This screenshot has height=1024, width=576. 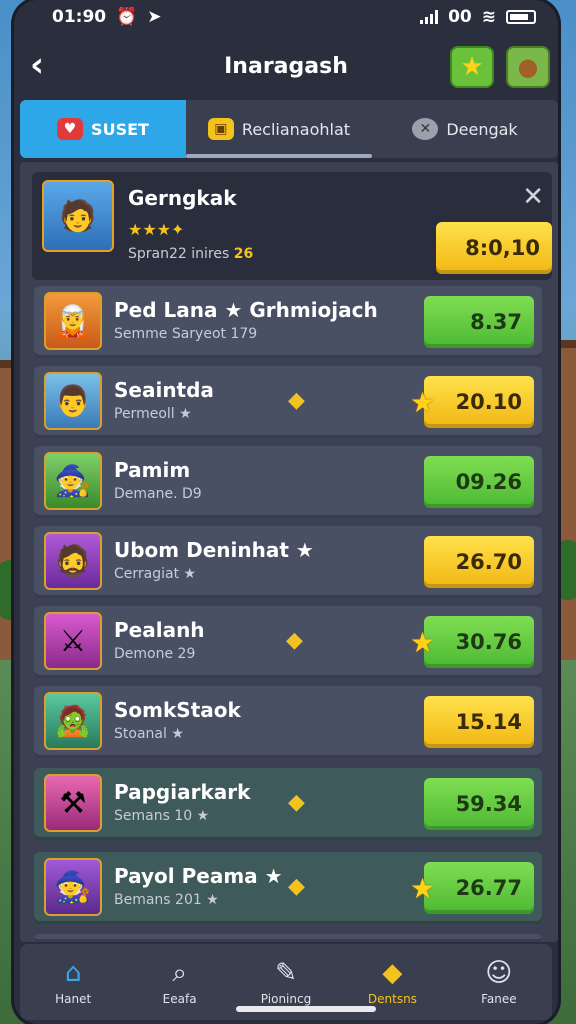 I want to click on score-button: 8.37, so click(x=479, y=322).